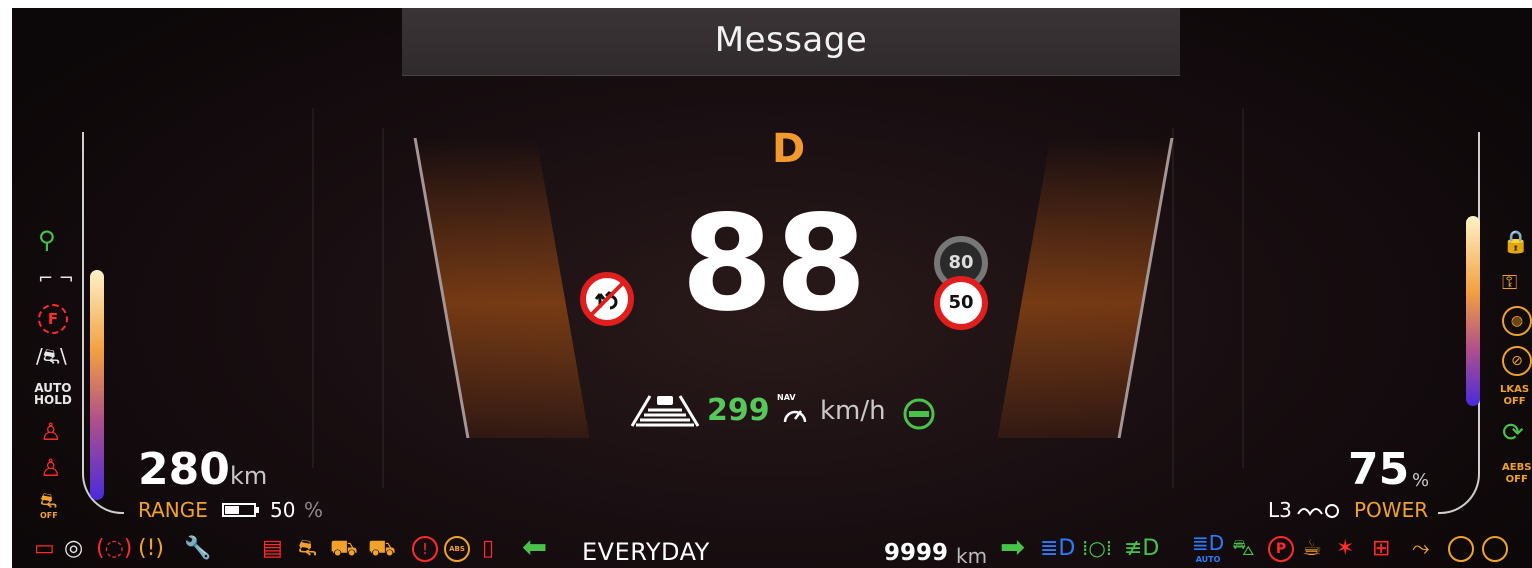  What do you see at coordinates (1013, 547) in the screenshot?
I see `turn-right-icon: ➡` at bounding box center [1013, 547].